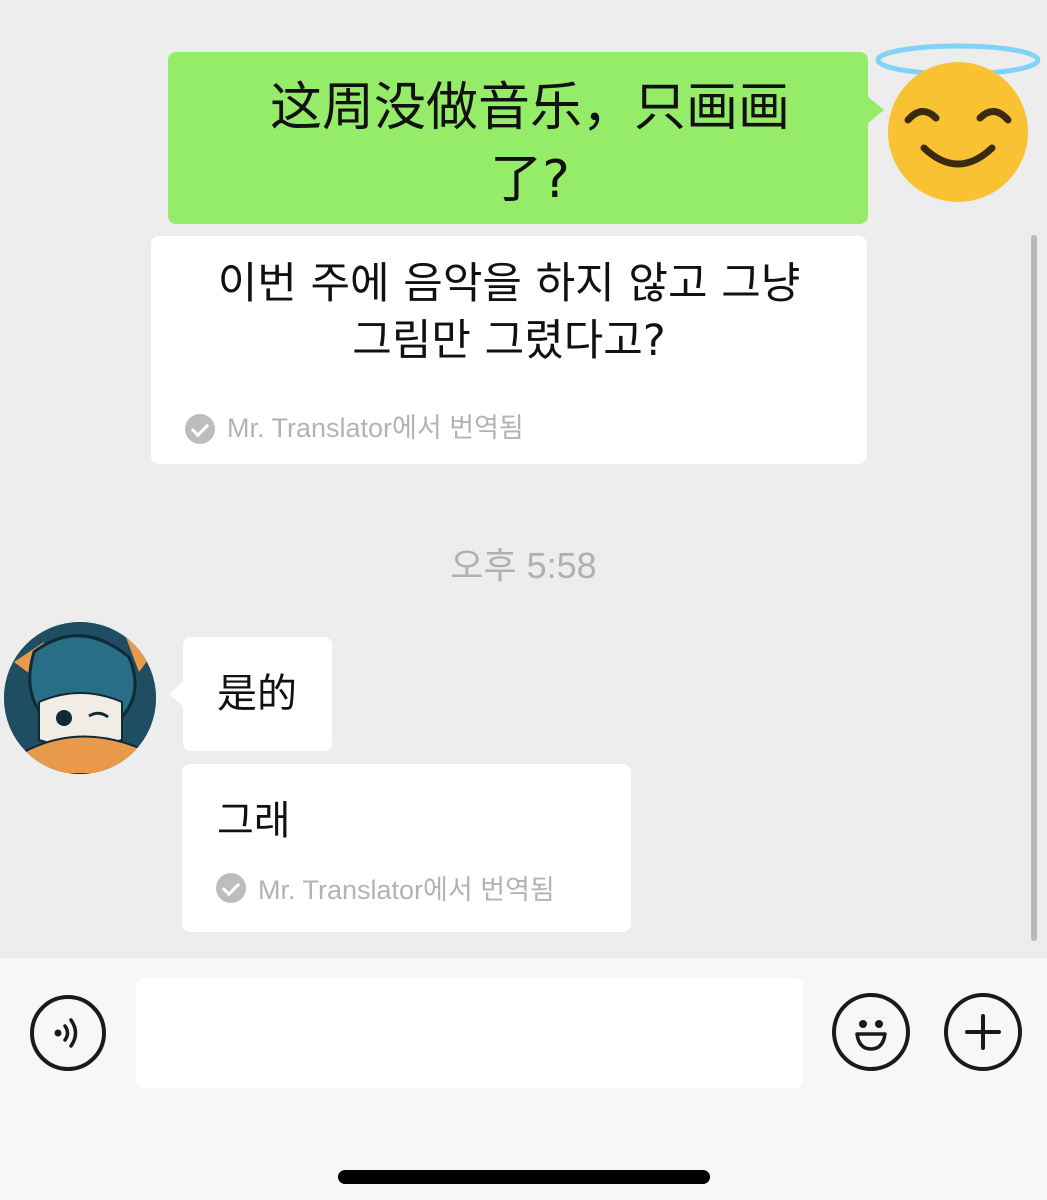  I want to click on avatar, so click(80, 698).